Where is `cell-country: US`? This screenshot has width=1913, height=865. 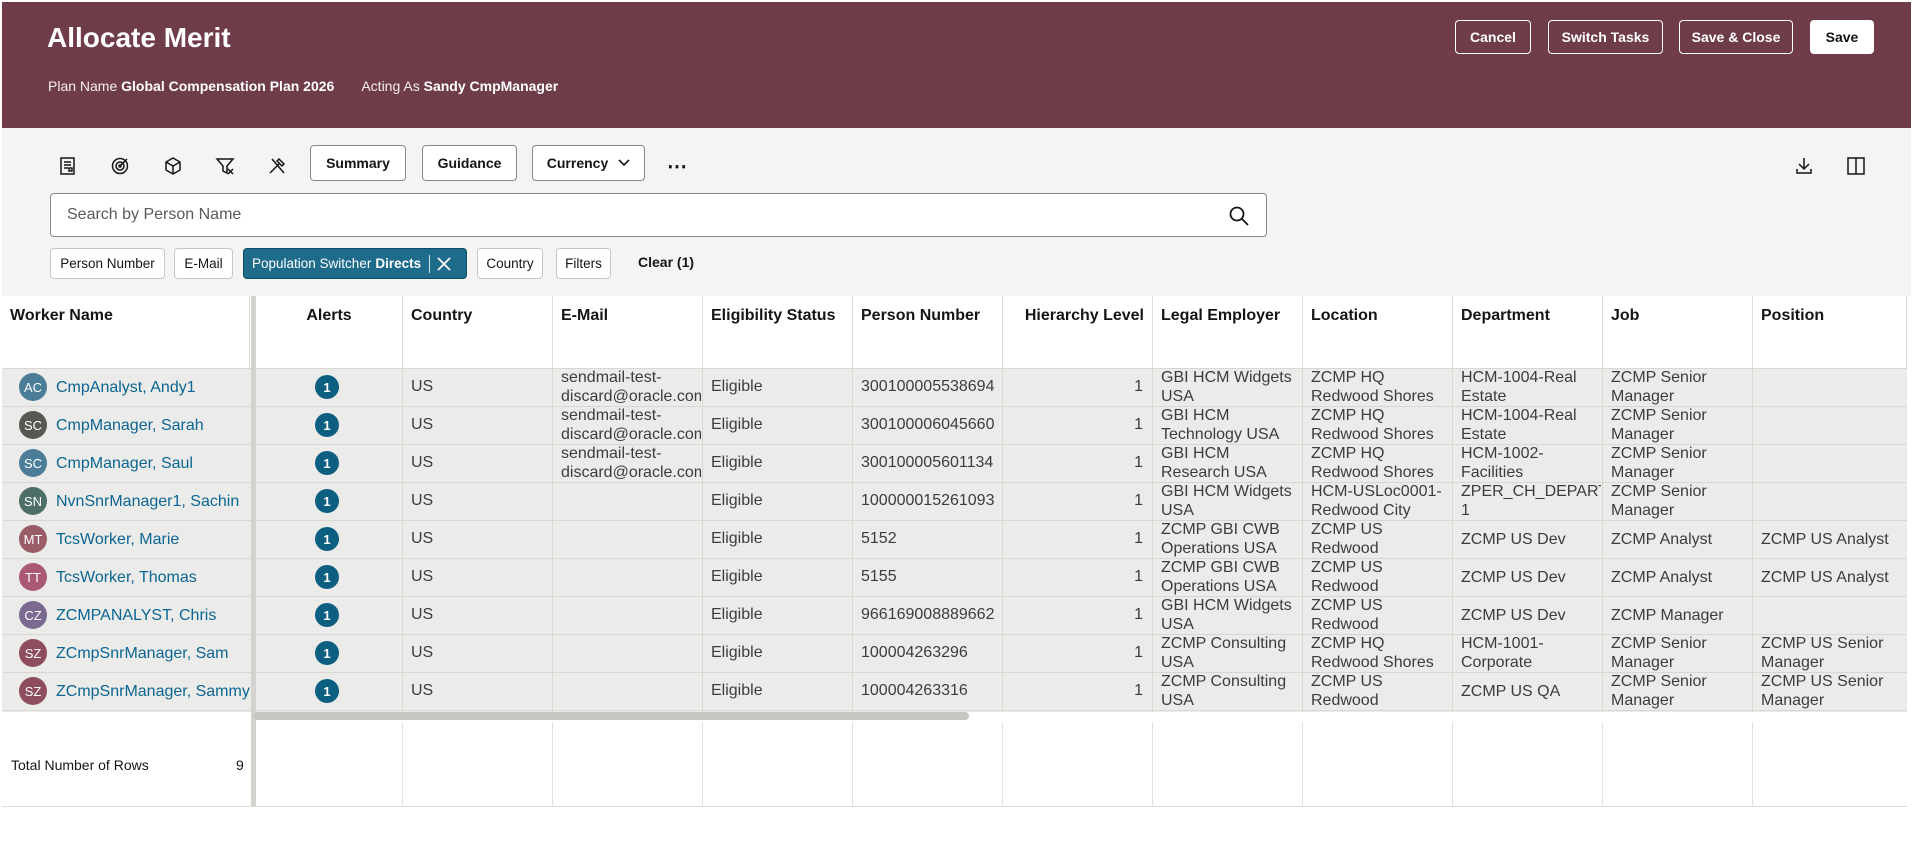
cell-country: US is located at coordinates (422, 652).